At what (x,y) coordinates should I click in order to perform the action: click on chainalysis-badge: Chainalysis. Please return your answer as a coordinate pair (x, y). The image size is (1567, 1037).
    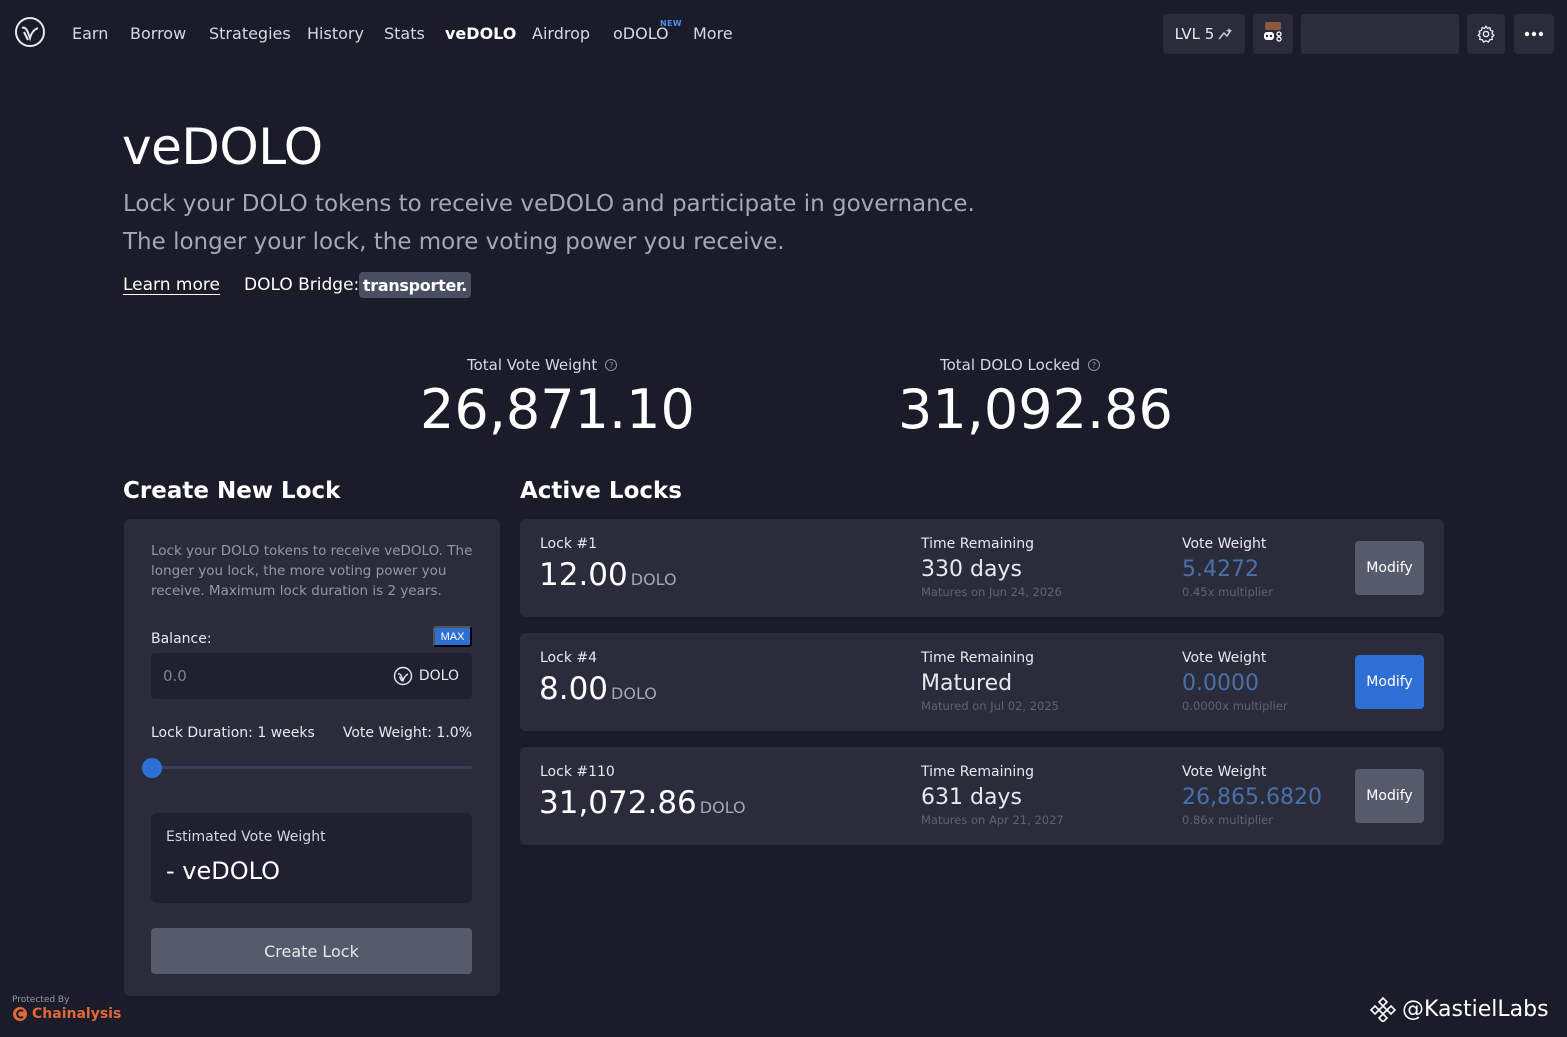
    Looking at the image, I should click on (66, 1014).